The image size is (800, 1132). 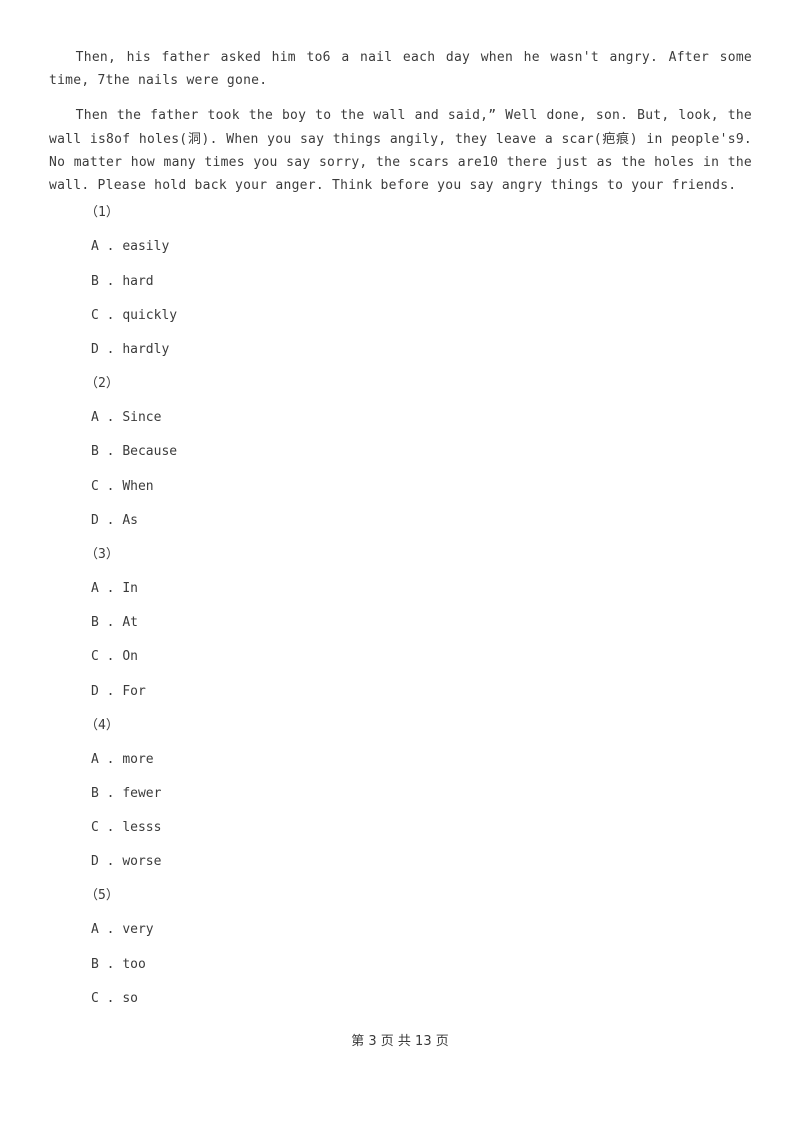 I want to click on option-label: so, so click(x=130, y=998).